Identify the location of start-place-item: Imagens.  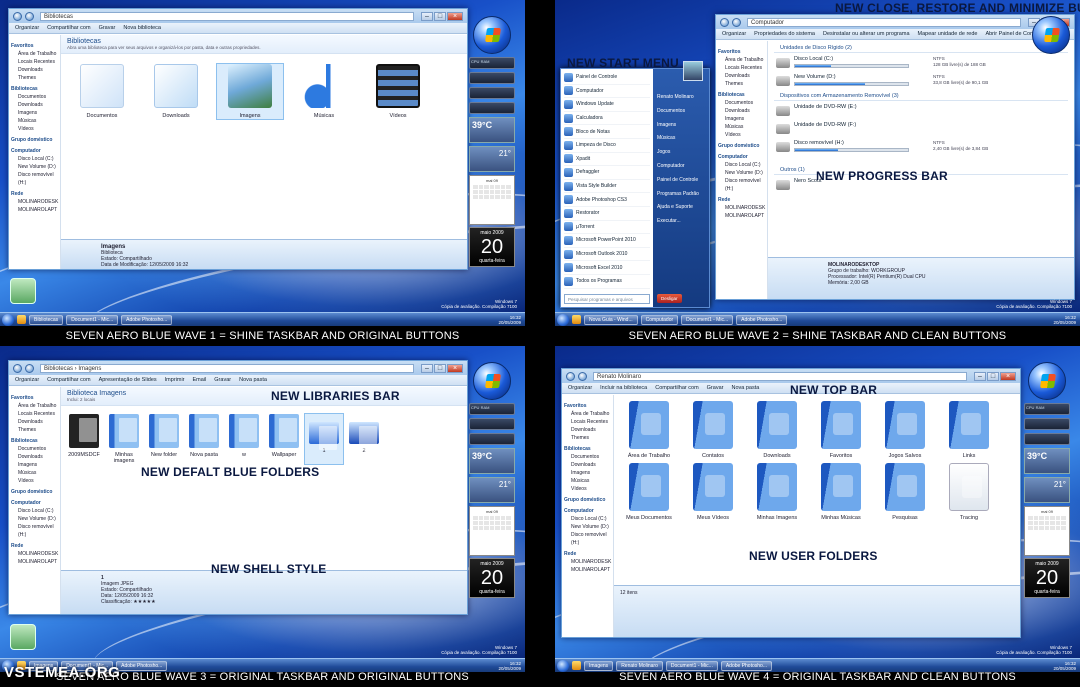
(681, 126).